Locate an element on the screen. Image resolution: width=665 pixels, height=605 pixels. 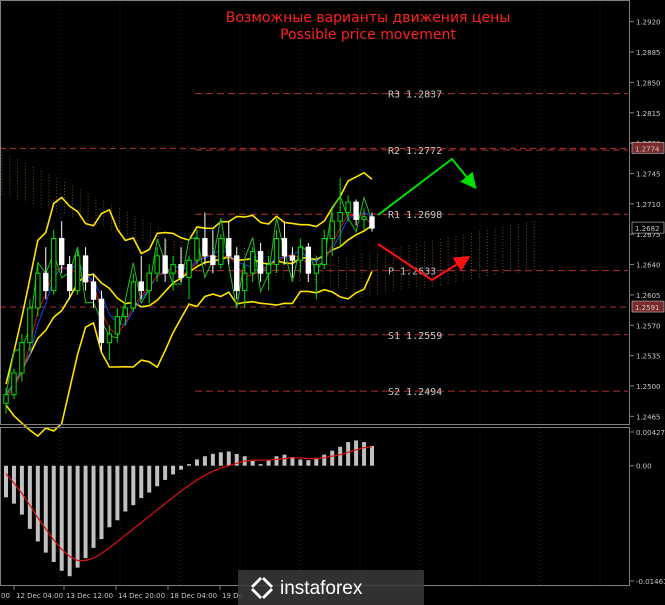
price-tick-label: 1.2605 is located at coordinates (648, 296).